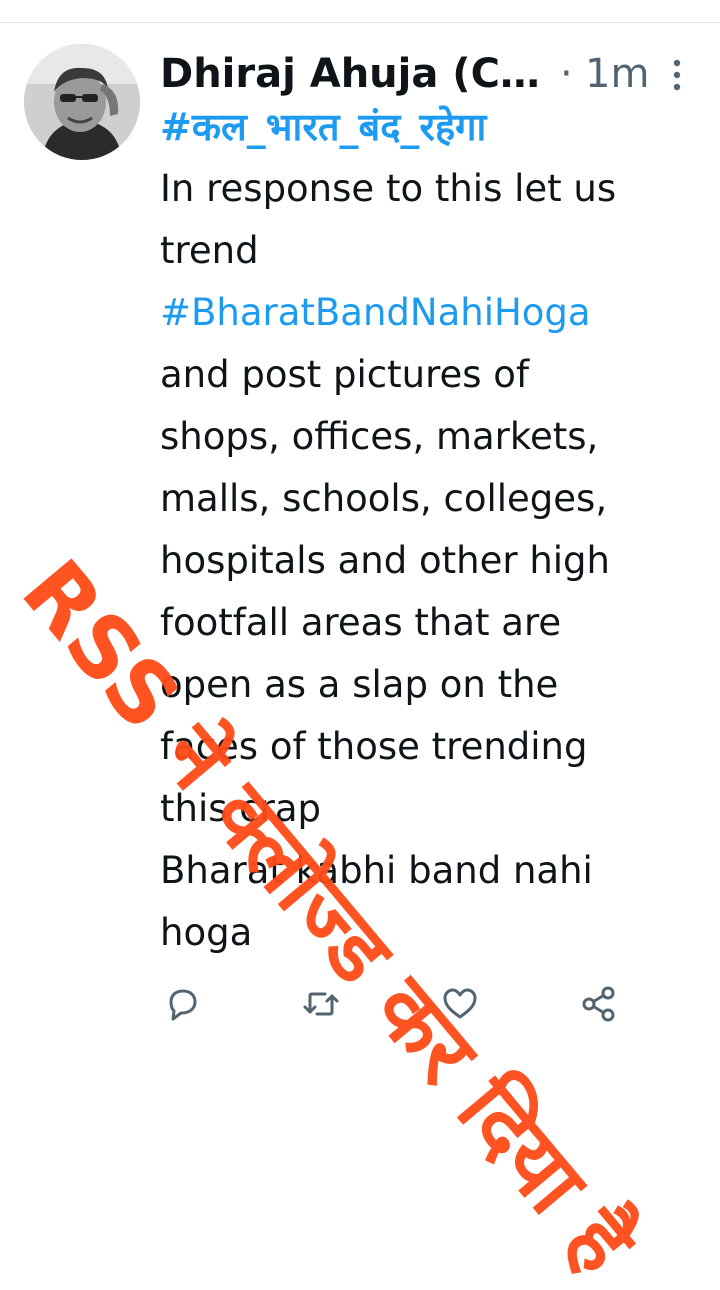 This screenshot has width=720, height=1290. I want to click on tweet-line: faces of those trending, so click(374, 746).